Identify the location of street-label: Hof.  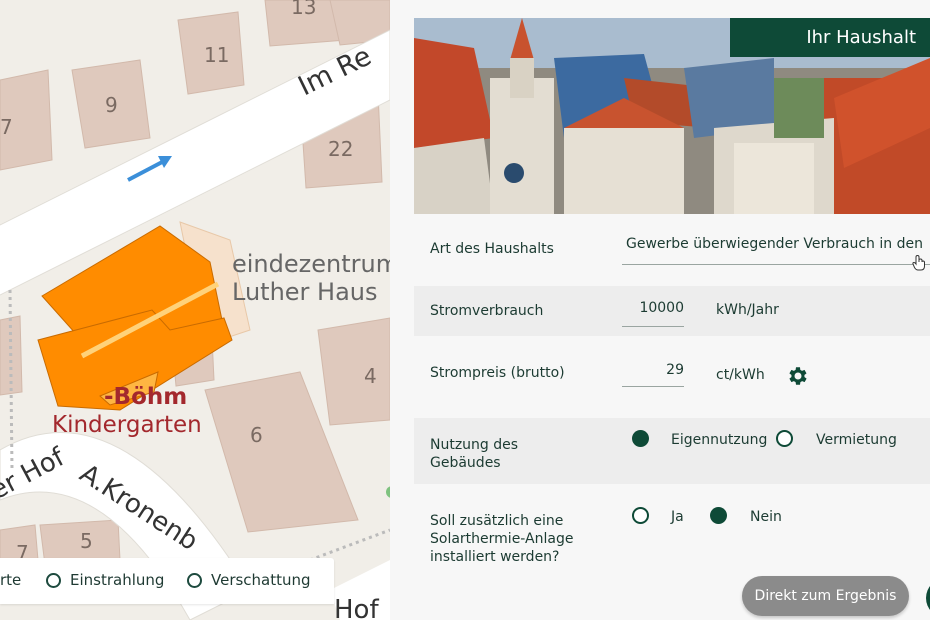
(356, 607).